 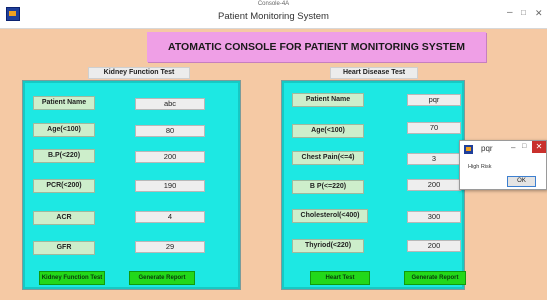 What do you see at coordinates (330, 216) in the screenshot?
I see `heart-label-cholesterol: Cholesterol(<400)` at bounding box center [330, 216].